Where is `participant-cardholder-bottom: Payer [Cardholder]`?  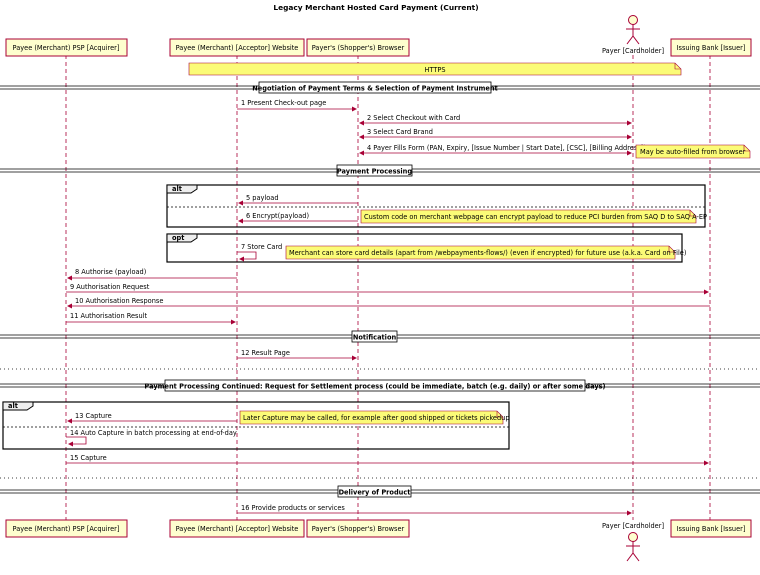 participant-cardholder-bottom: Payer [Cardholder] is located at coordinates (633, 542).